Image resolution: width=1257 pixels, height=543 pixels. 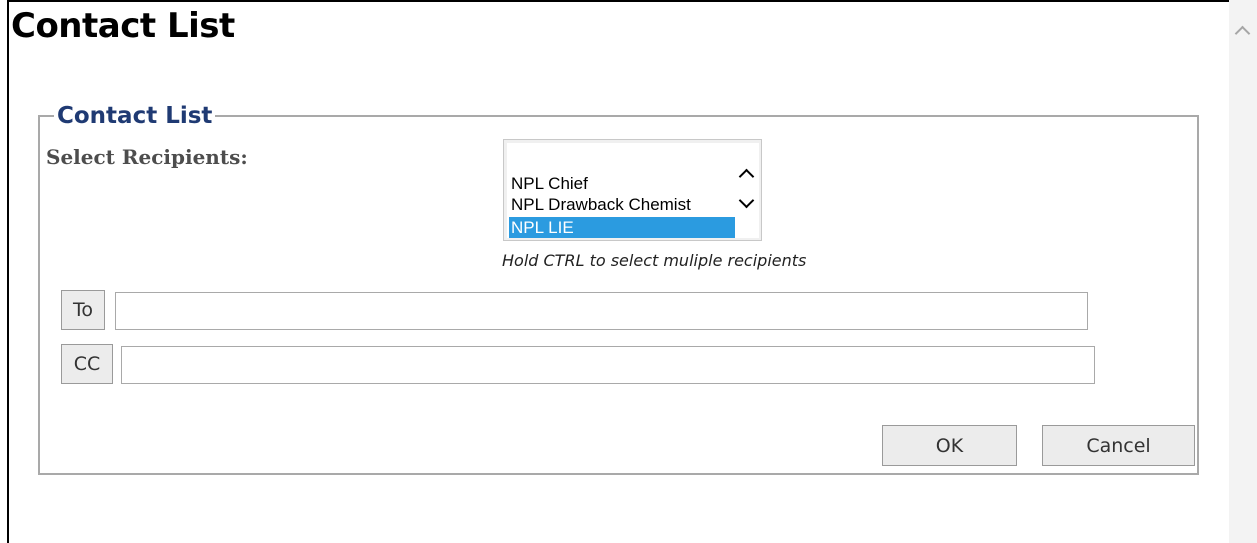 I want to click on recipient-option: NPL Chief, so click(x=622, y=183).